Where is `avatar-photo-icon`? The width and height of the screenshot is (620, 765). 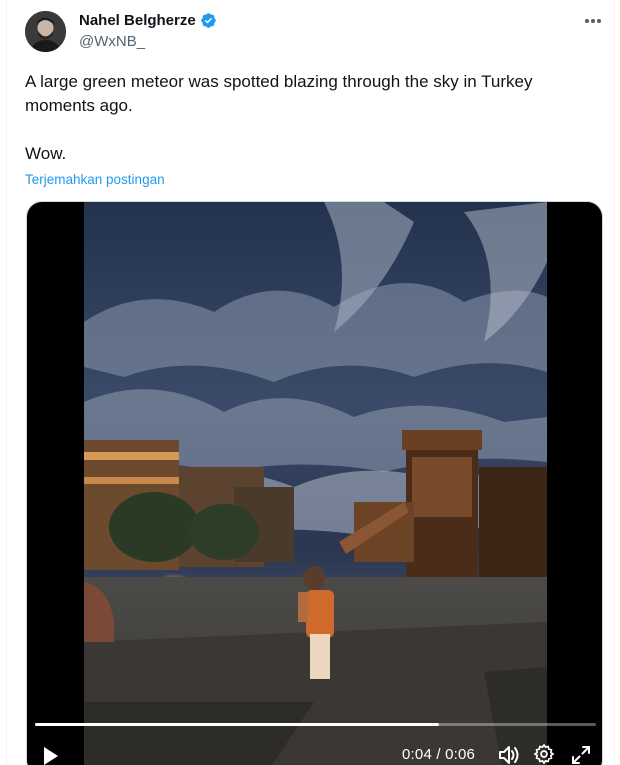 avatar-photo-icon is located at coordinates (45, 31).